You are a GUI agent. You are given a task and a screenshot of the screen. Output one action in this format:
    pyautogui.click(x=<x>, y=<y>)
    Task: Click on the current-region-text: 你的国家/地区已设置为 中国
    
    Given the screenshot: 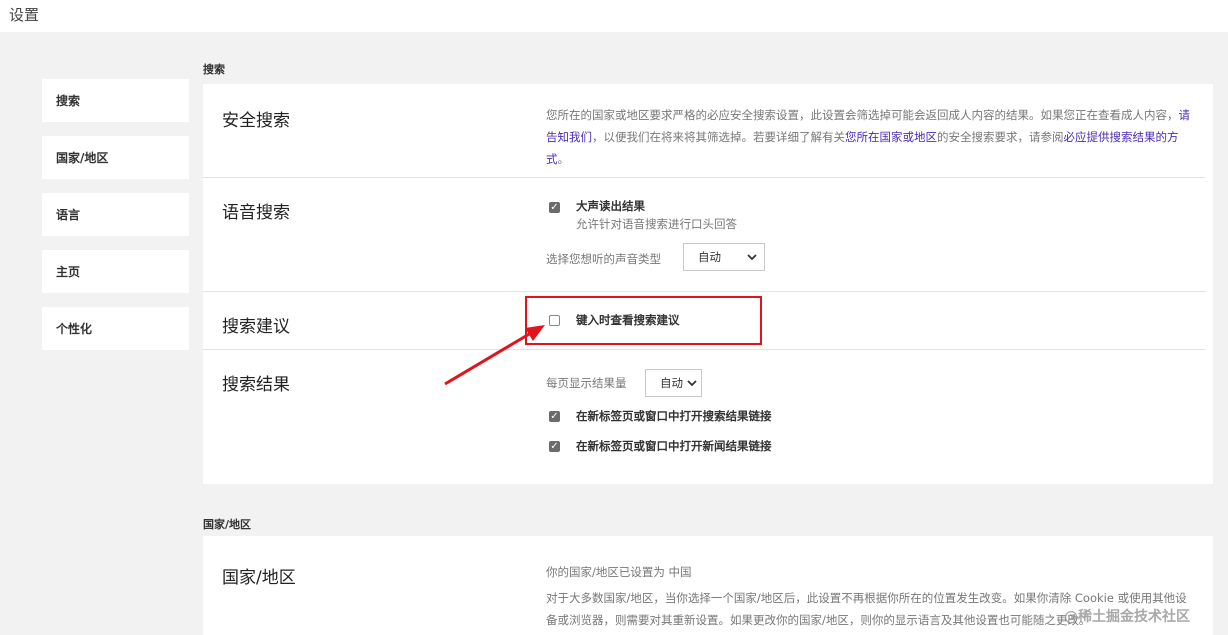 What is the action you would take?
    pyautogui.click(x=619, y=572)
    